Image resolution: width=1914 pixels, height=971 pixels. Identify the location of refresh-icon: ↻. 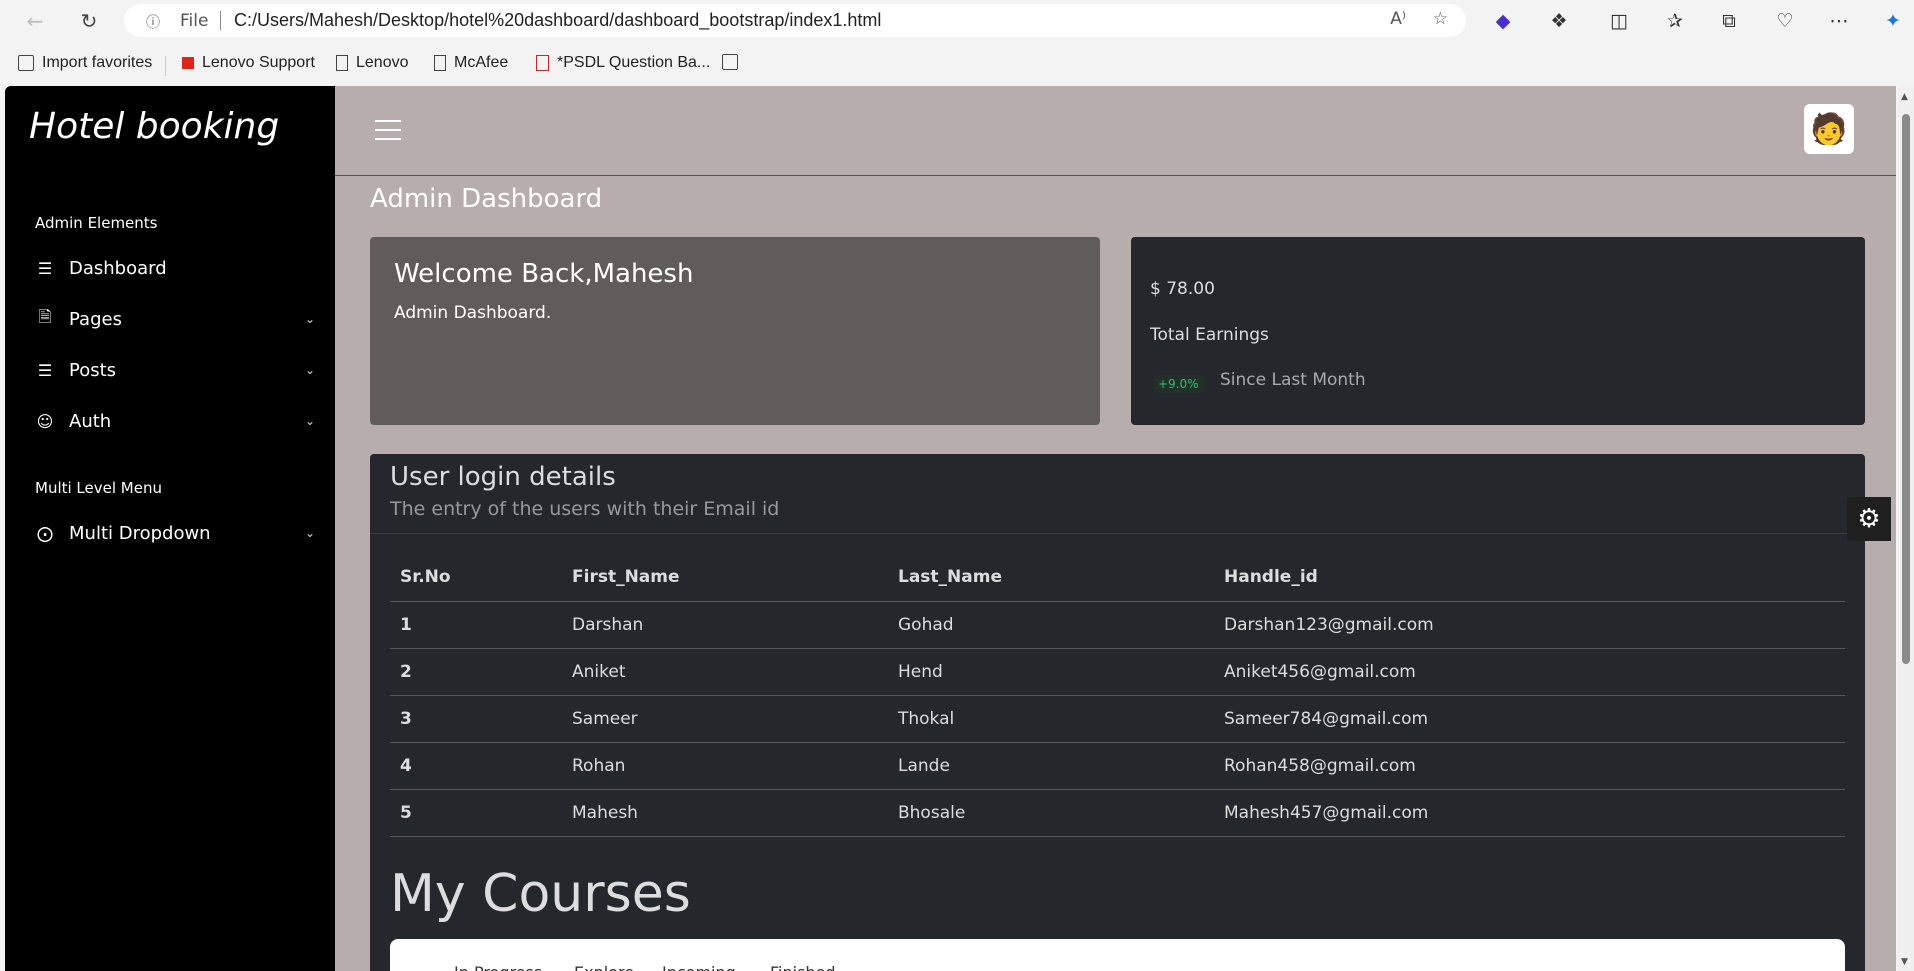
(89, 21).